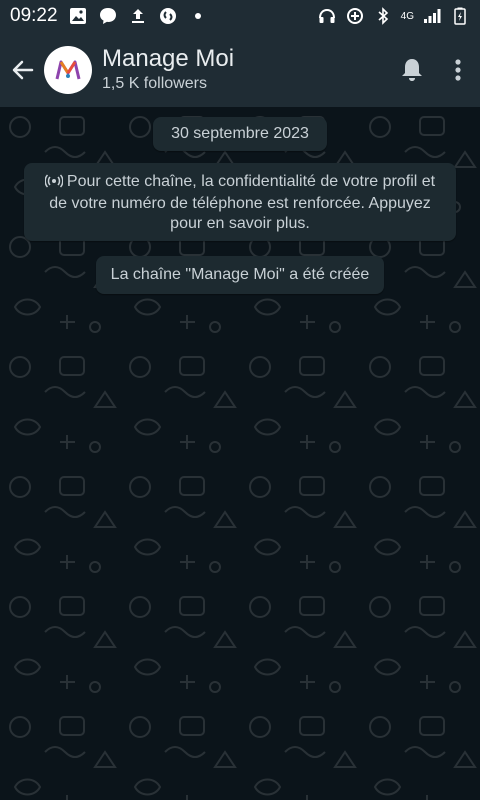 Image resolution: width=480 pixels, height=800 pixels. What do you see at coordinates (355, 16) in the screenshot?
I see `data-saver-icon` at bounding box center [355, 16].